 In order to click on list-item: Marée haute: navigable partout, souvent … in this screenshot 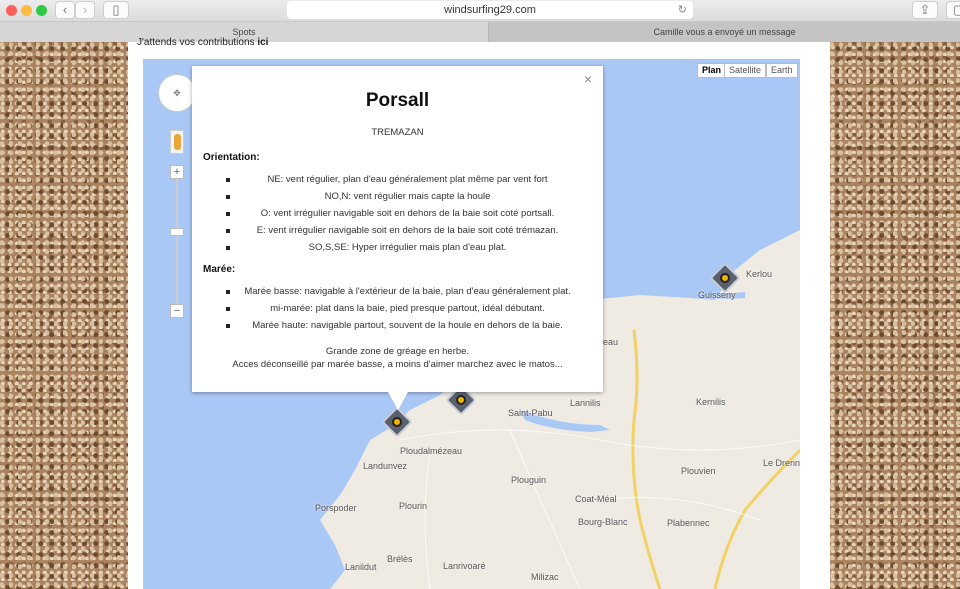, I will do `click(397, 325)`.